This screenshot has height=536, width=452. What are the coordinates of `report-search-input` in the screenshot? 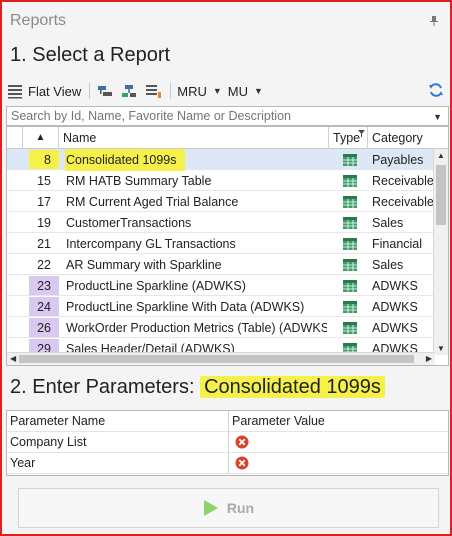 It's located at (227, 116).